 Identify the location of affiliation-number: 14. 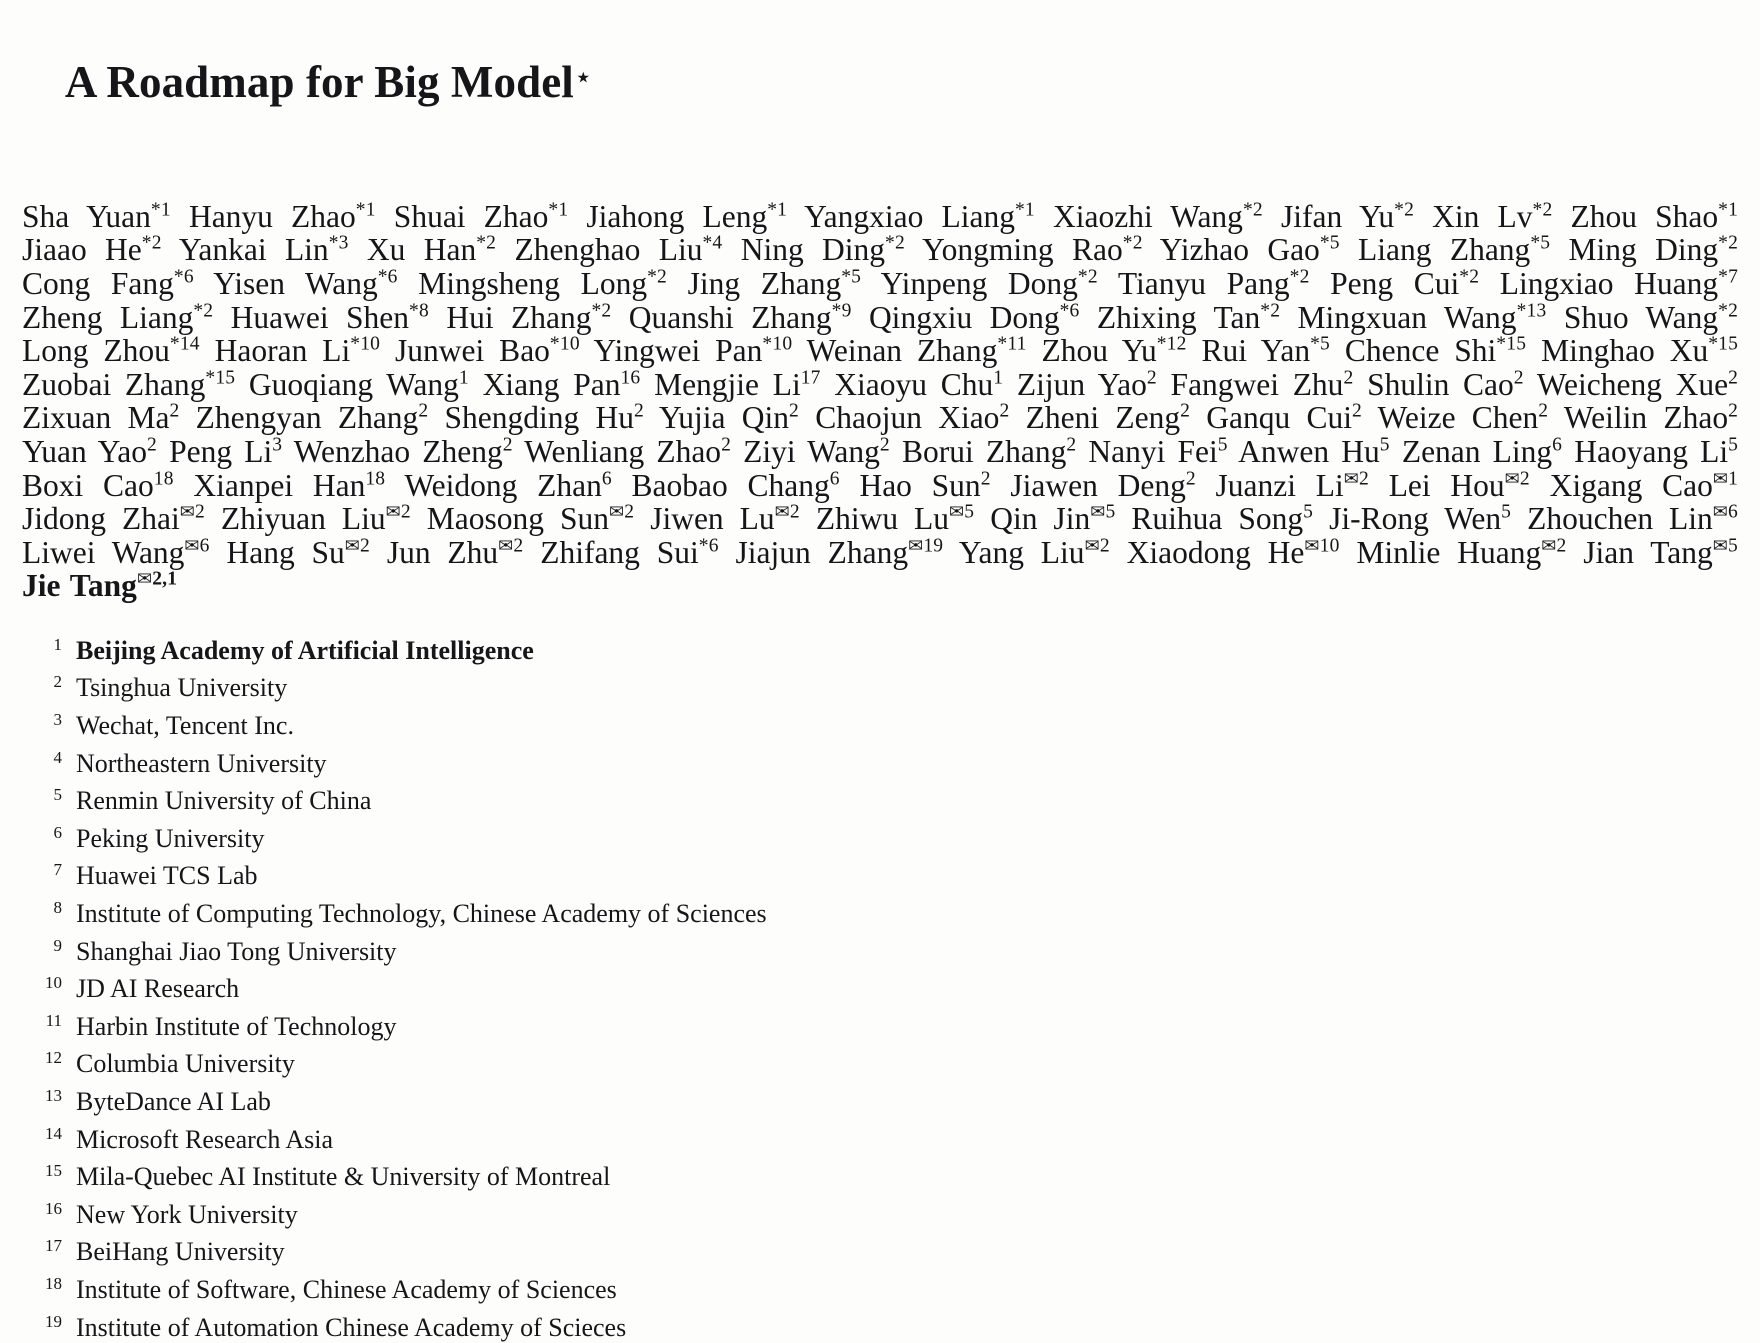
(53, 1133).